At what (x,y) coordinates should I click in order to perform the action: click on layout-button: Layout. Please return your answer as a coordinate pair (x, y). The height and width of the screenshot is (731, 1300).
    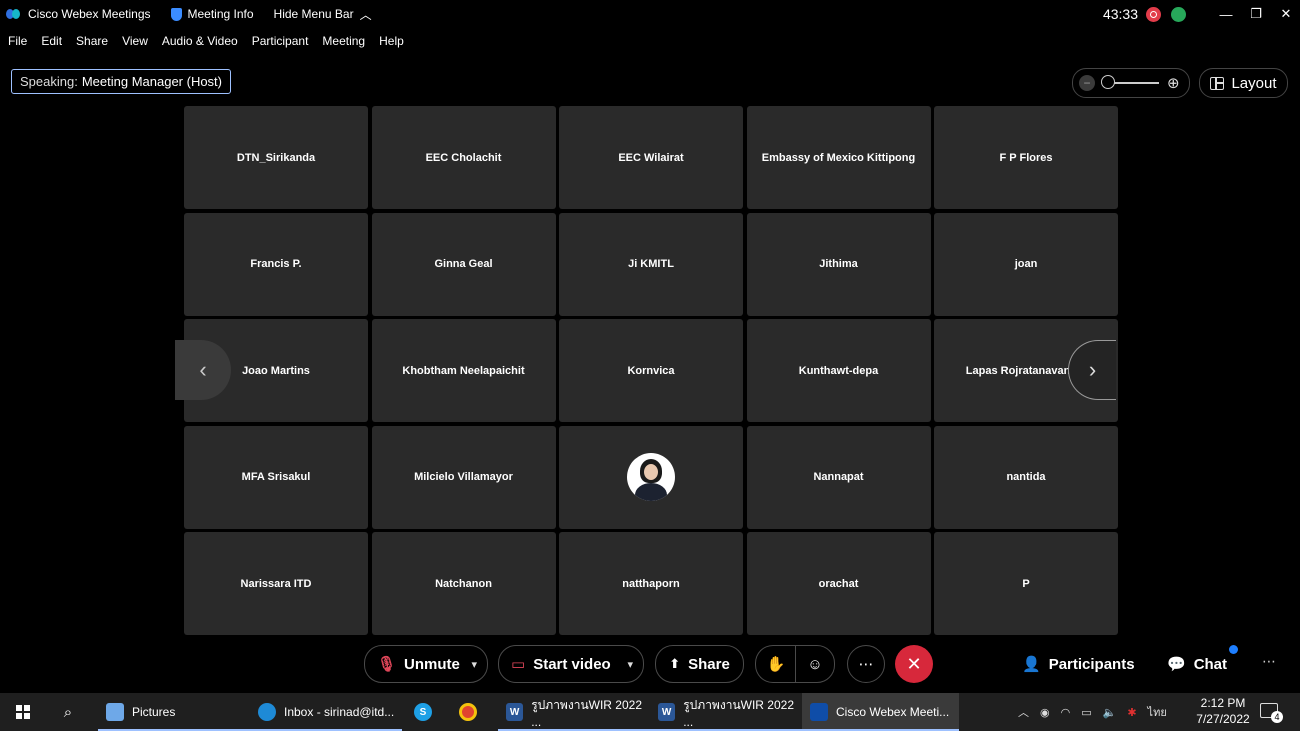
    Looking at the image, I should click on (1243, 83).